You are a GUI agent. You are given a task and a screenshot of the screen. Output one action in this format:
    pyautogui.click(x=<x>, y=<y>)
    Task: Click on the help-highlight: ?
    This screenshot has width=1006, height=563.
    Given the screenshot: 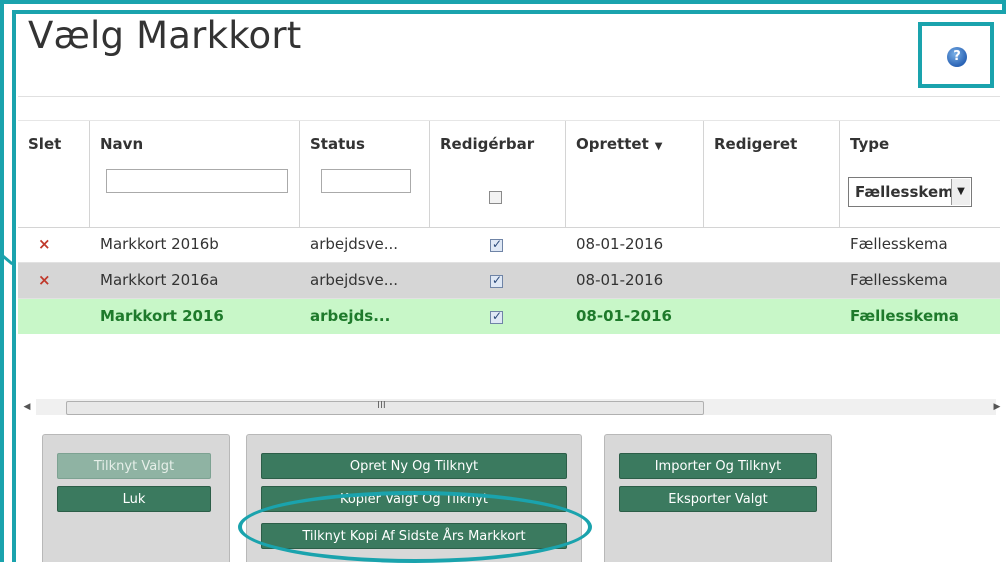 What is the action you would take?
    pyautogui.click(x=956, y=55)
    